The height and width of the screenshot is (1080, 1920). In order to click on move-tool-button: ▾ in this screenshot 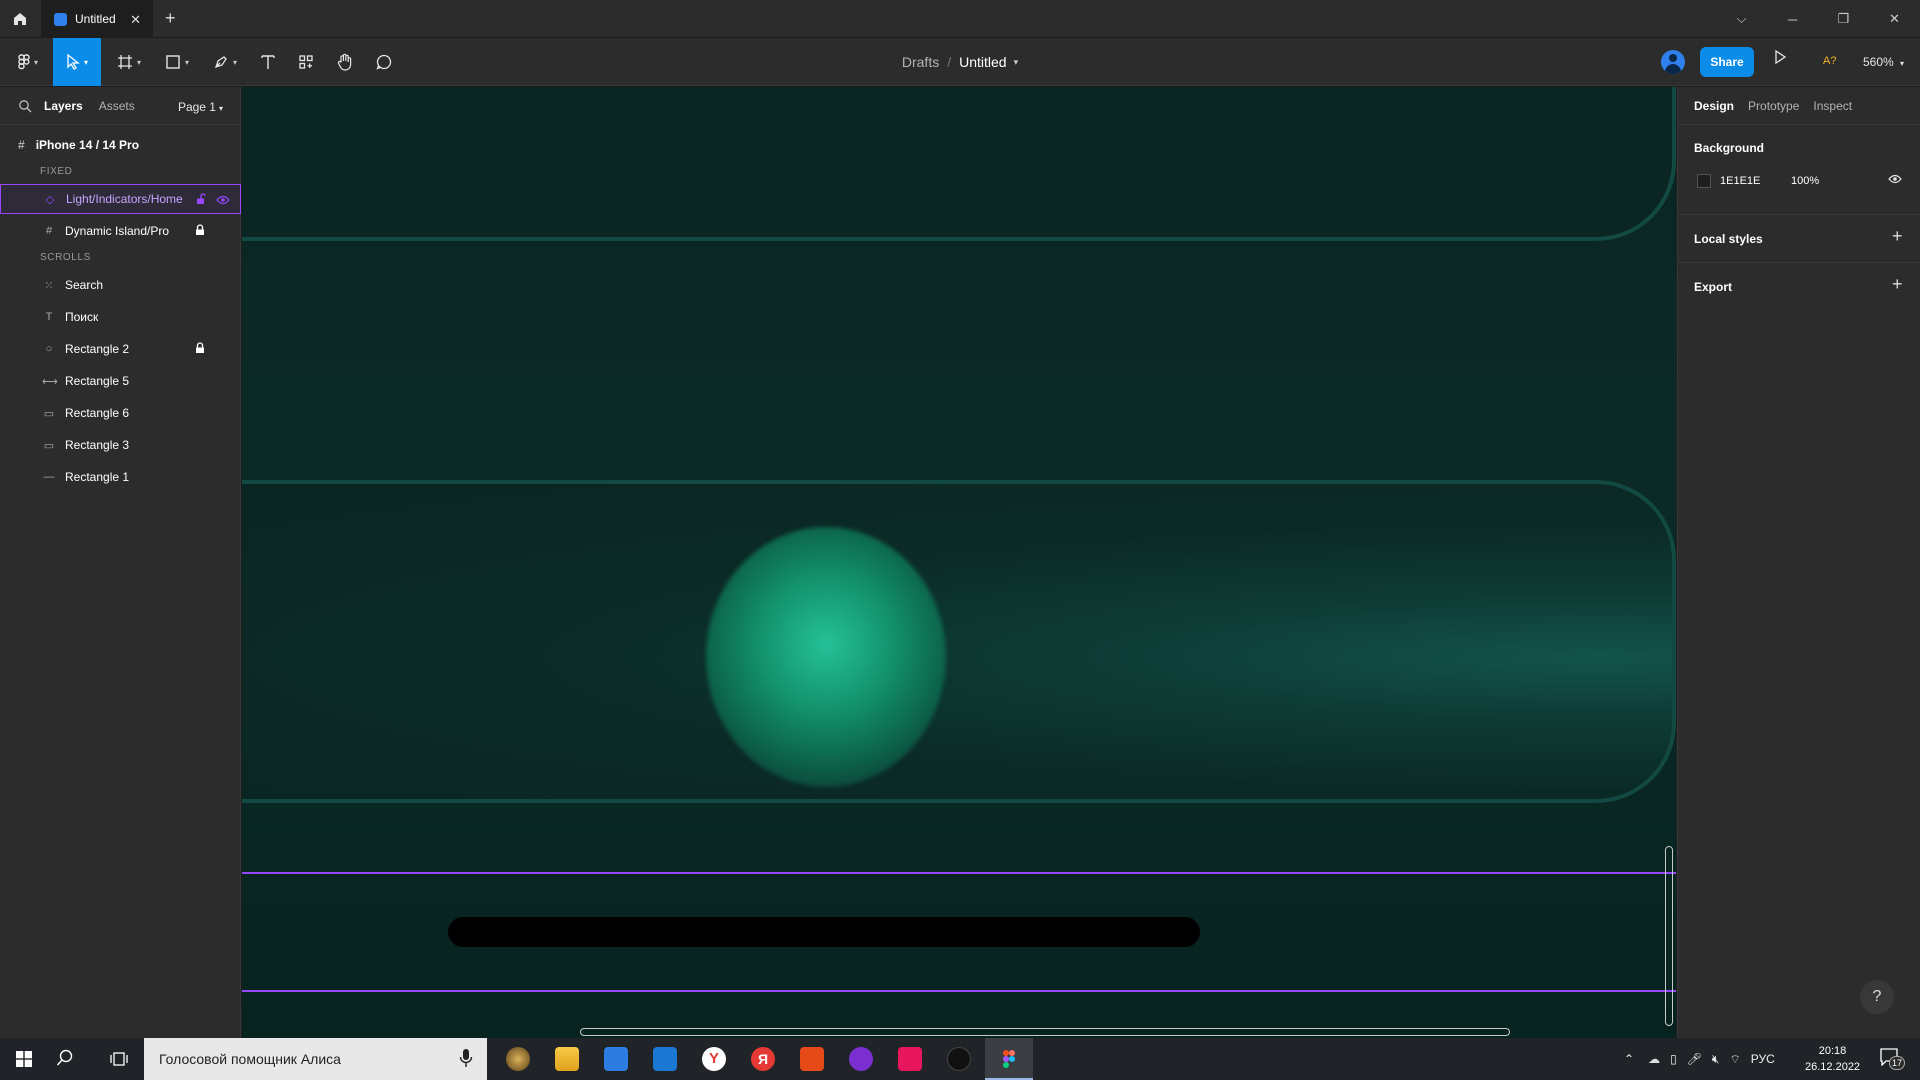, I will do `click(77, 62)`.